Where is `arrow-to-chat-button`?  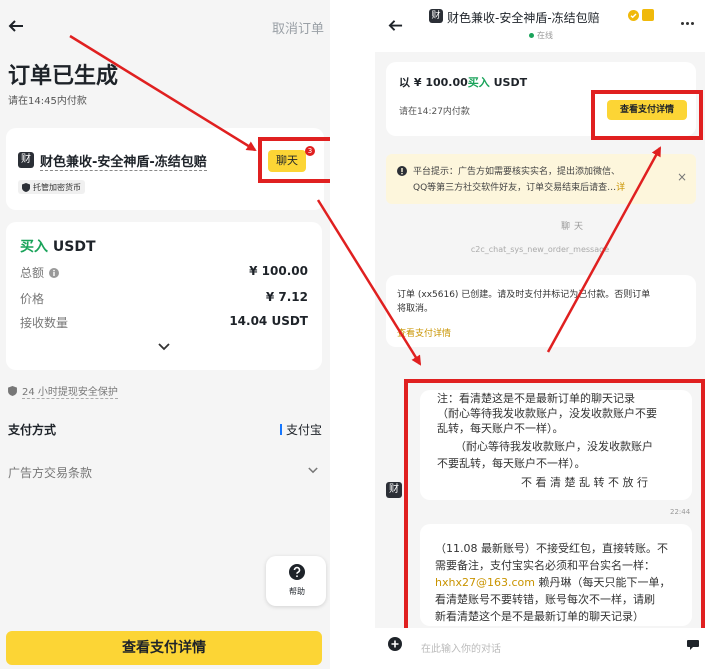
arrow-to-chat-button is located at coordinates (163, 93).